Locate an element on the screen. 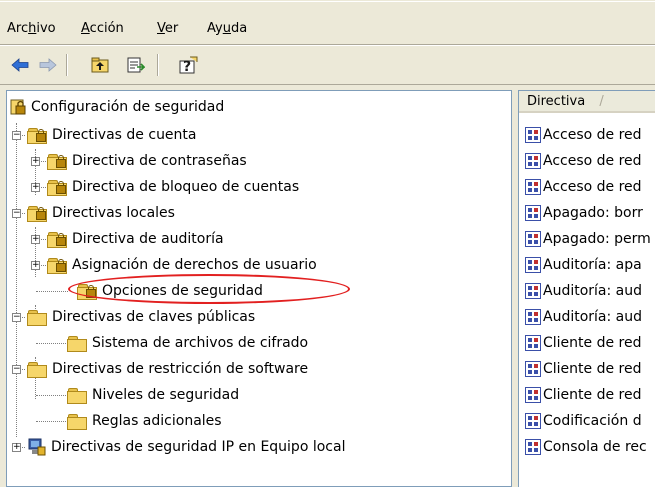 The height and width of the screenshot is (487, 655). list-item-label: Codificación d is located at coordinates (592, 421).